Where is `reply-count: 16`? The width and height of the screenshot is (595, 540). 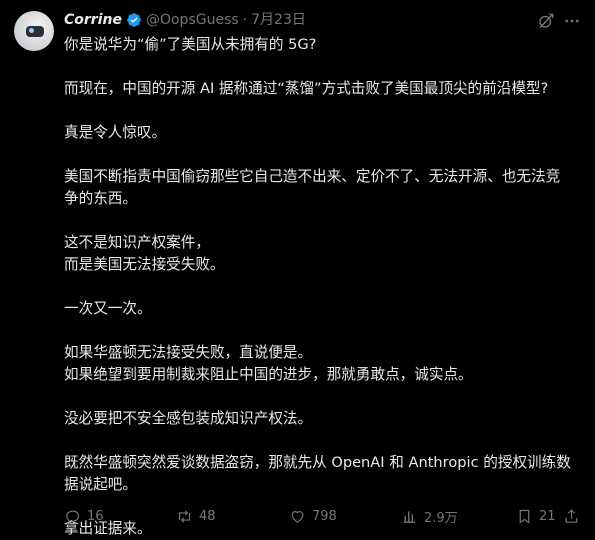 reply-count: 16 is located at coordinates (95, 516).